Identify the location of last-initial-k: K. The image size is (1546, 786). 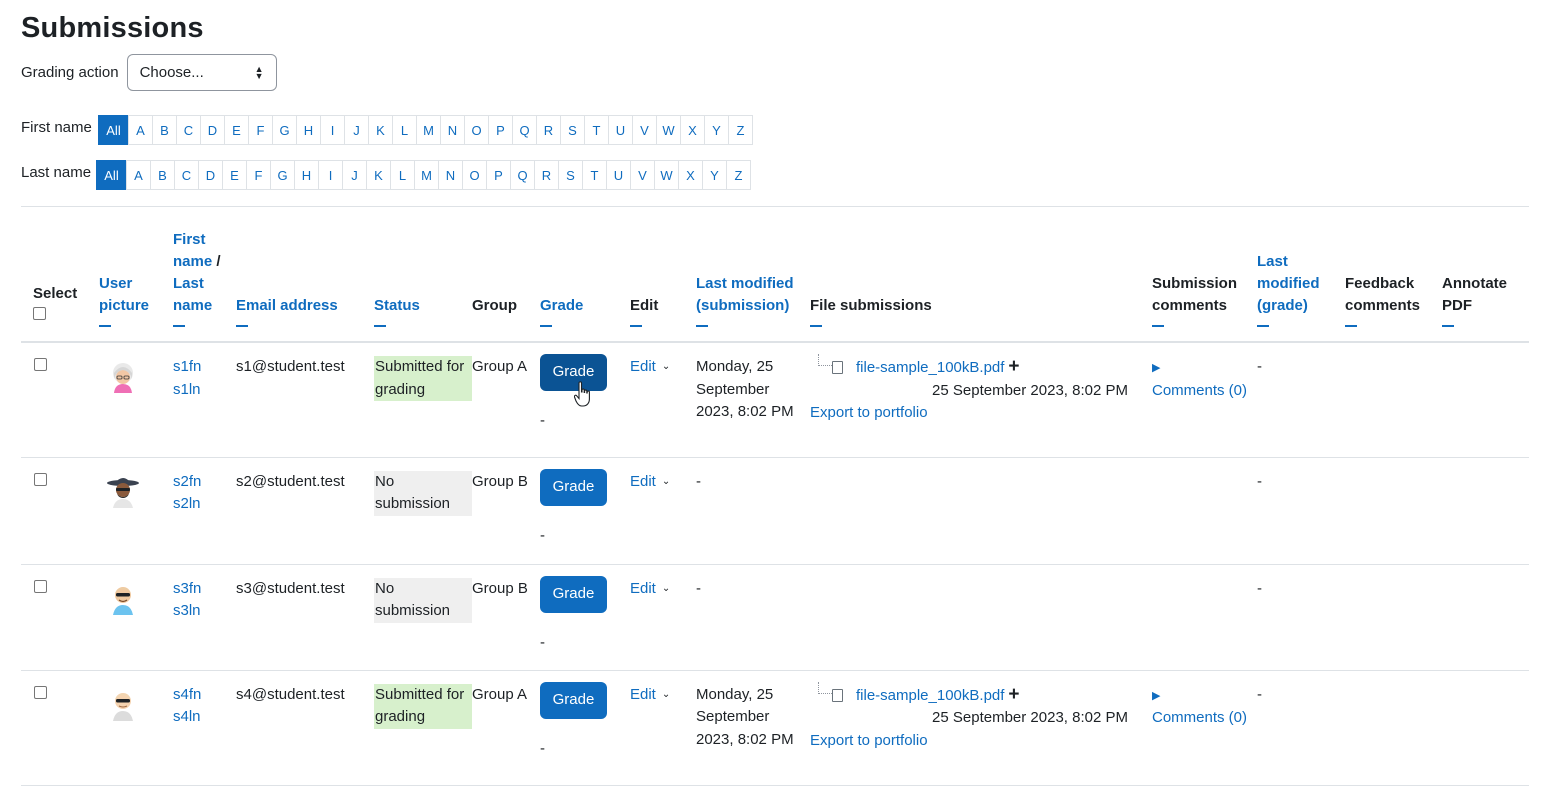
(378, 175).